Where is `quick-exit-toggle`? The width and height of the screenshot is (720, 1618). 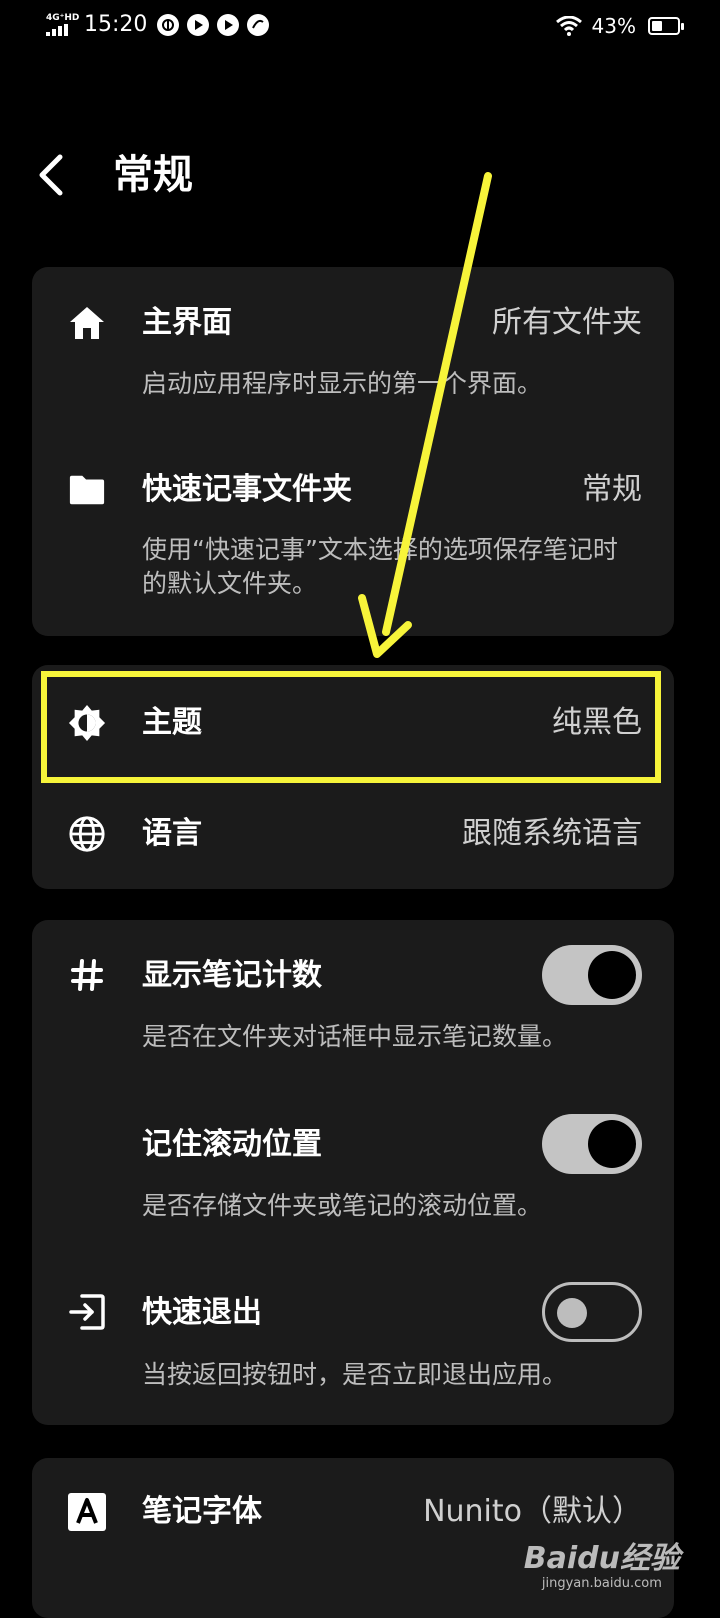 quick-exit-toggle is located at coordinates (592, 1312).